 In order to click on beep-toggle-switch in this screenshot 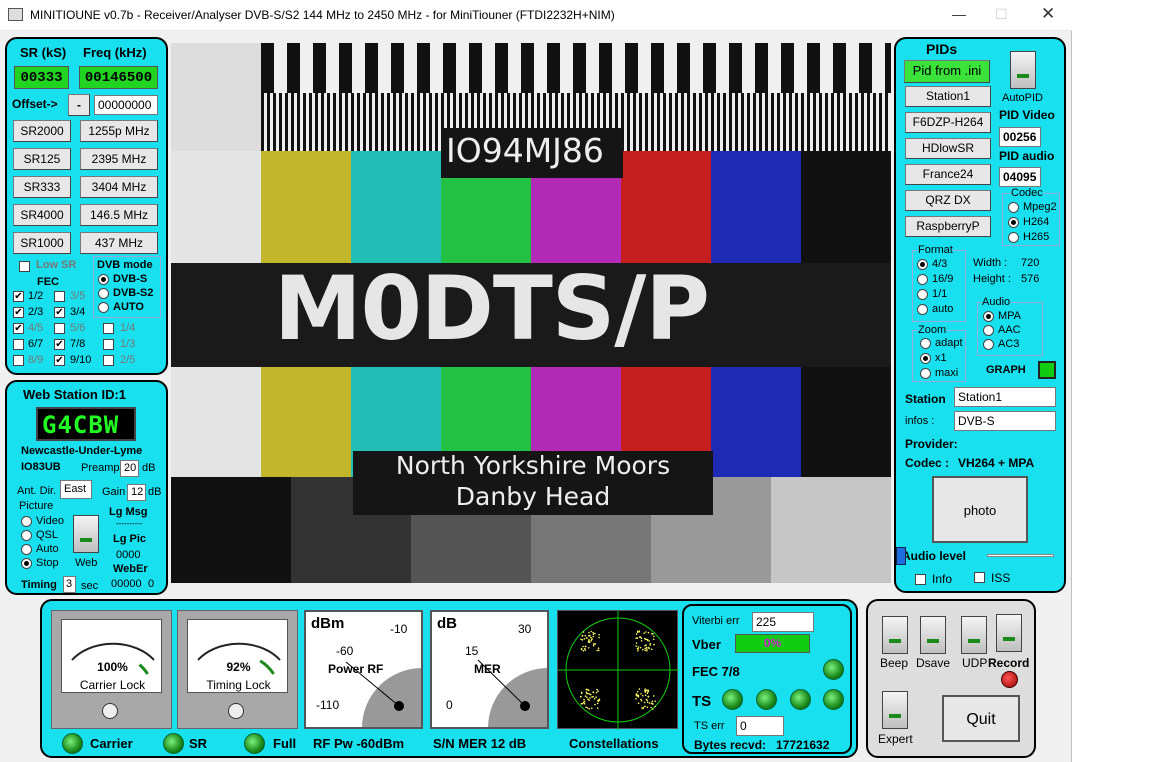, I will do `click(895, 635)`.